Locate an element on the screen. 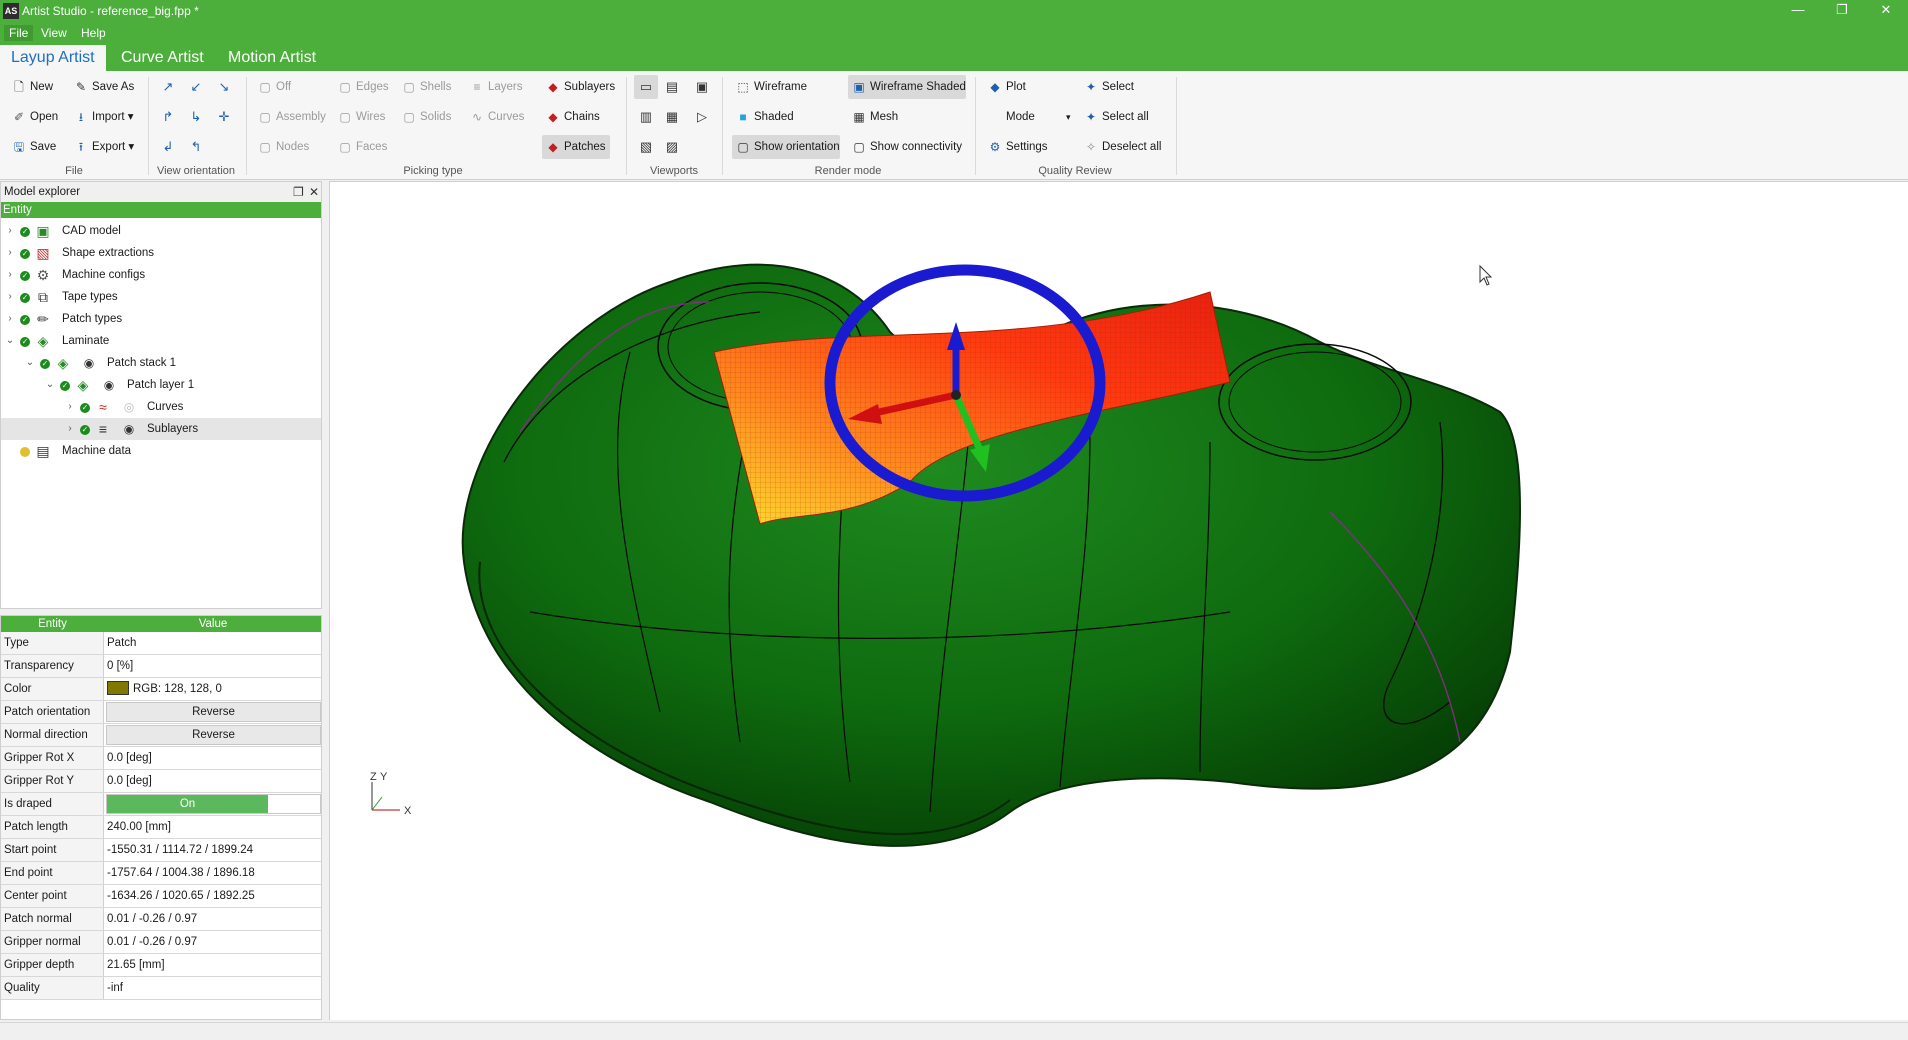 Image resolution: width=1908 pixels, height=1040 pixels. float-panel-icon: ❐ is located at coordinates (298, 192).